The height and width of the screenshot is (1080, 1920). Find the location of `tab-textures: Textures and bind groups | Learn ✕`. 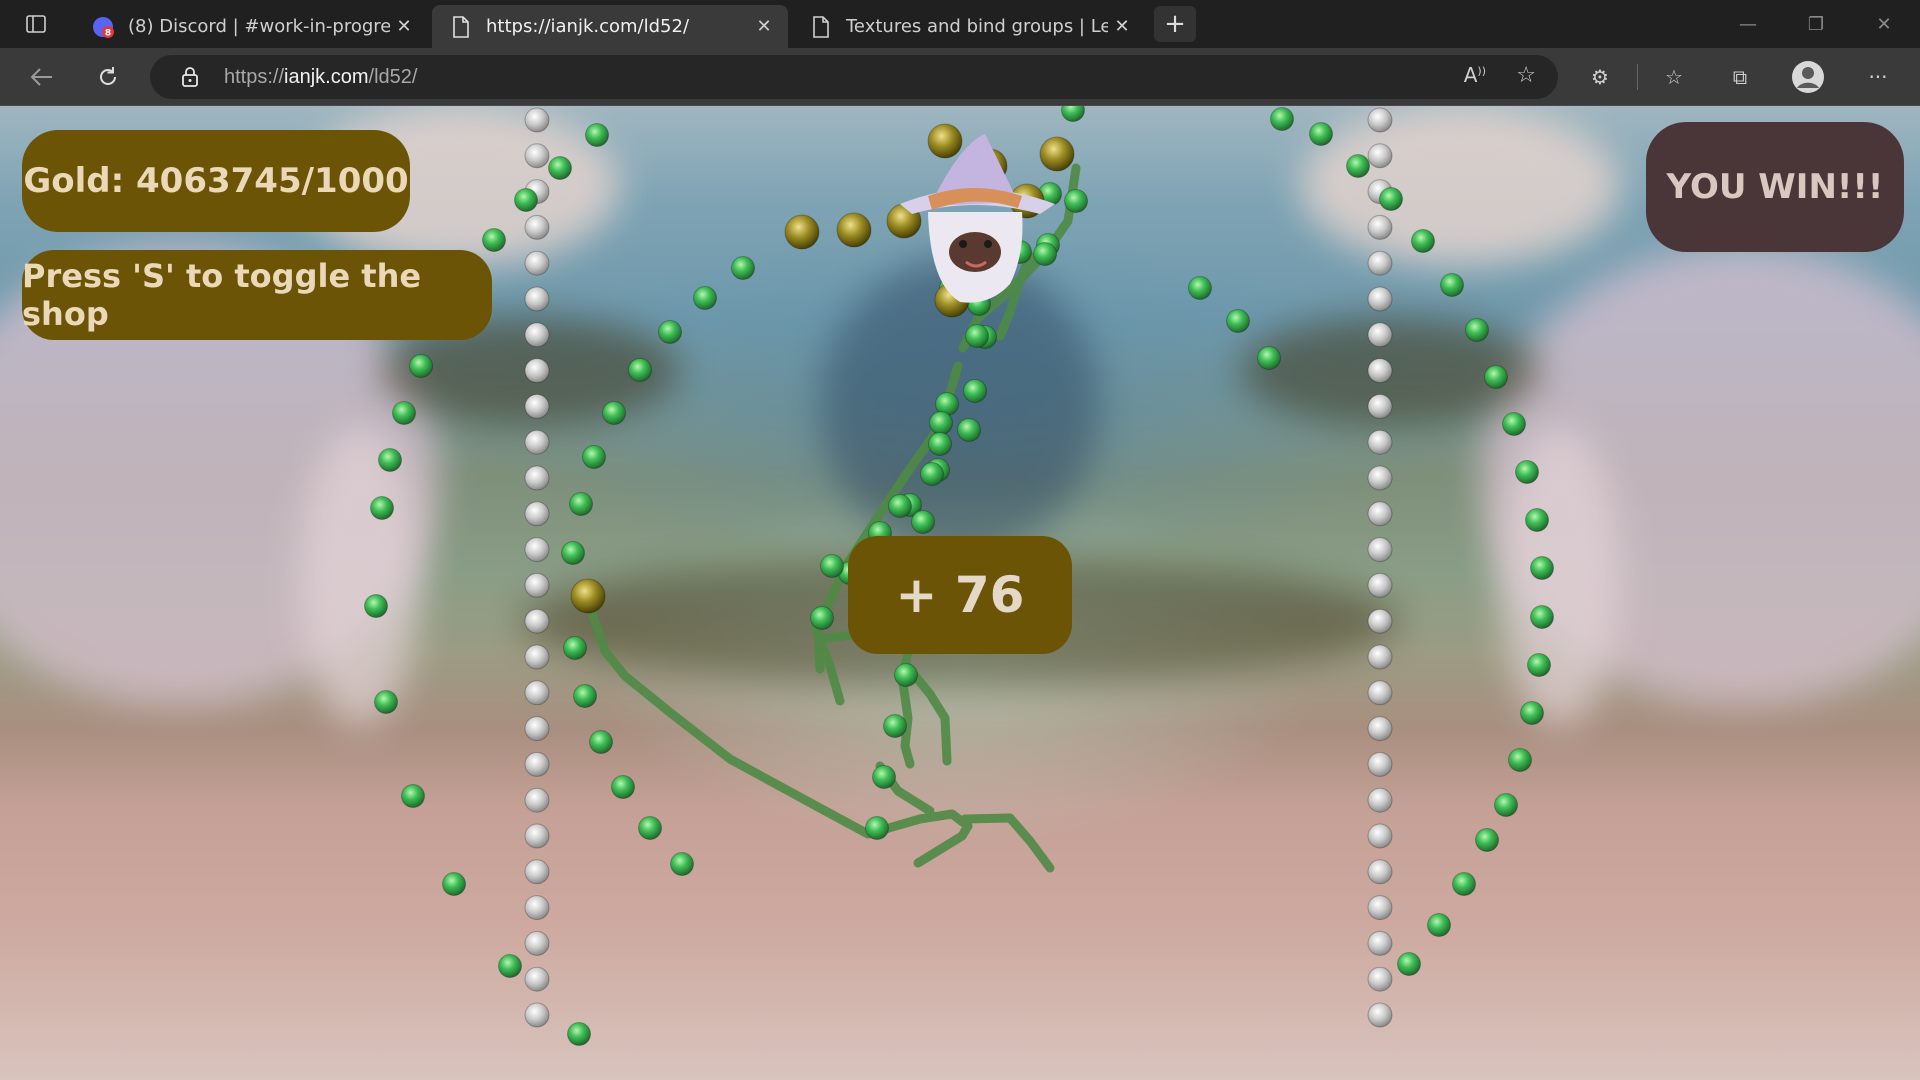

tab-textures: Textures and bind groups | Learn ✕ is located at coordinates (969, 26).